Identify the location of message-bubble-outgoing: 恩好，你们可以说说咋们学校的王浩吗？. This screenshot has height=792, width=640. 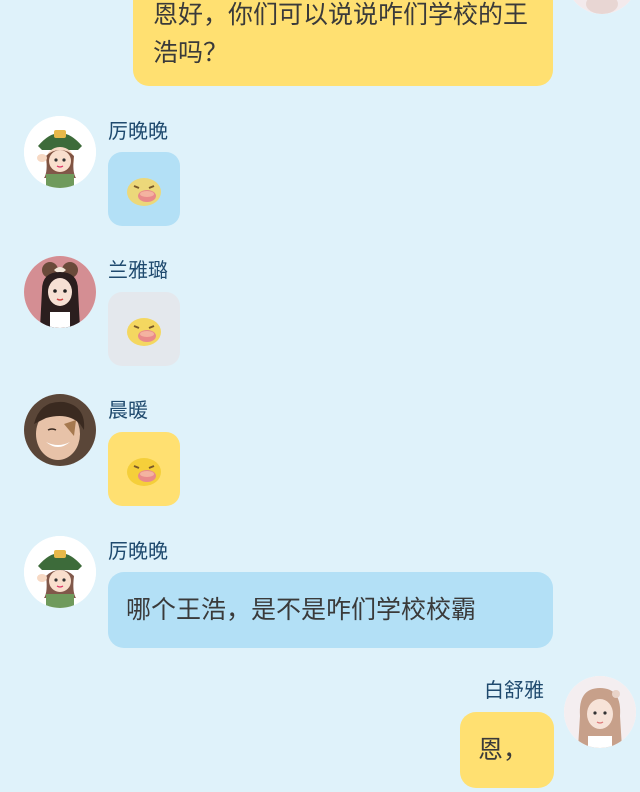
(343, 43).